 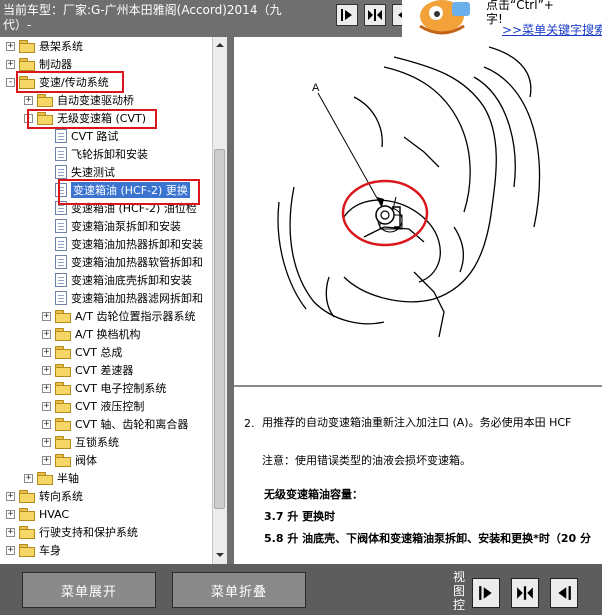 What do you see at coordinates (61, 46) in the screenshot?
I see `tree-item-label: 悬架系统` at bounding box center [61, 46].